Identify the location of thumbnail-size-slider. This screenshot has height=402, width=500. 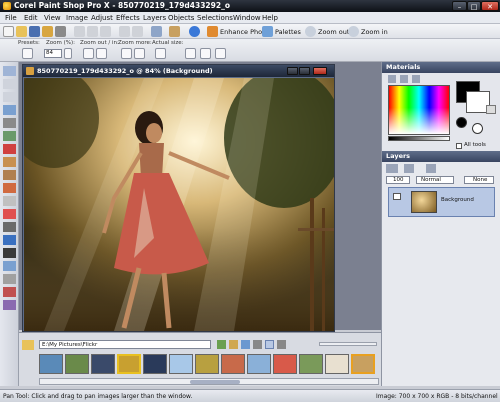
(348, 344).